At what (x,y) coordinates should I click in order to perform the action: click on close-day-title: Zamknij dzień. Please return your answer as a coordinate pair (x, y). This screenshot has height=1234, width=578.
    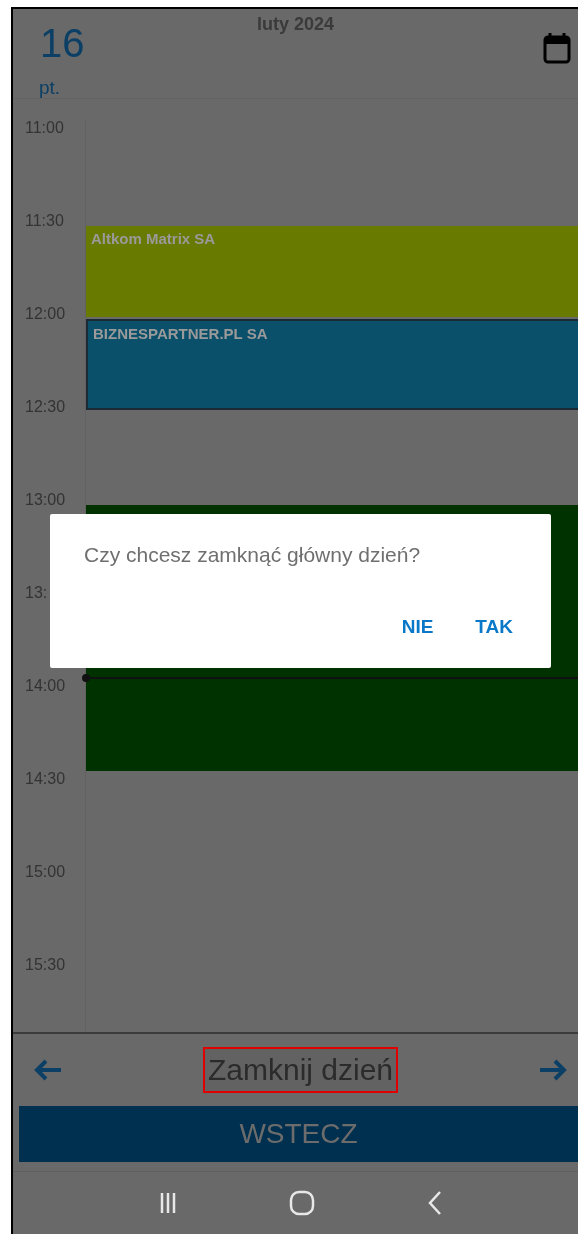
    Looking at the image, I should click on (300, 1070).